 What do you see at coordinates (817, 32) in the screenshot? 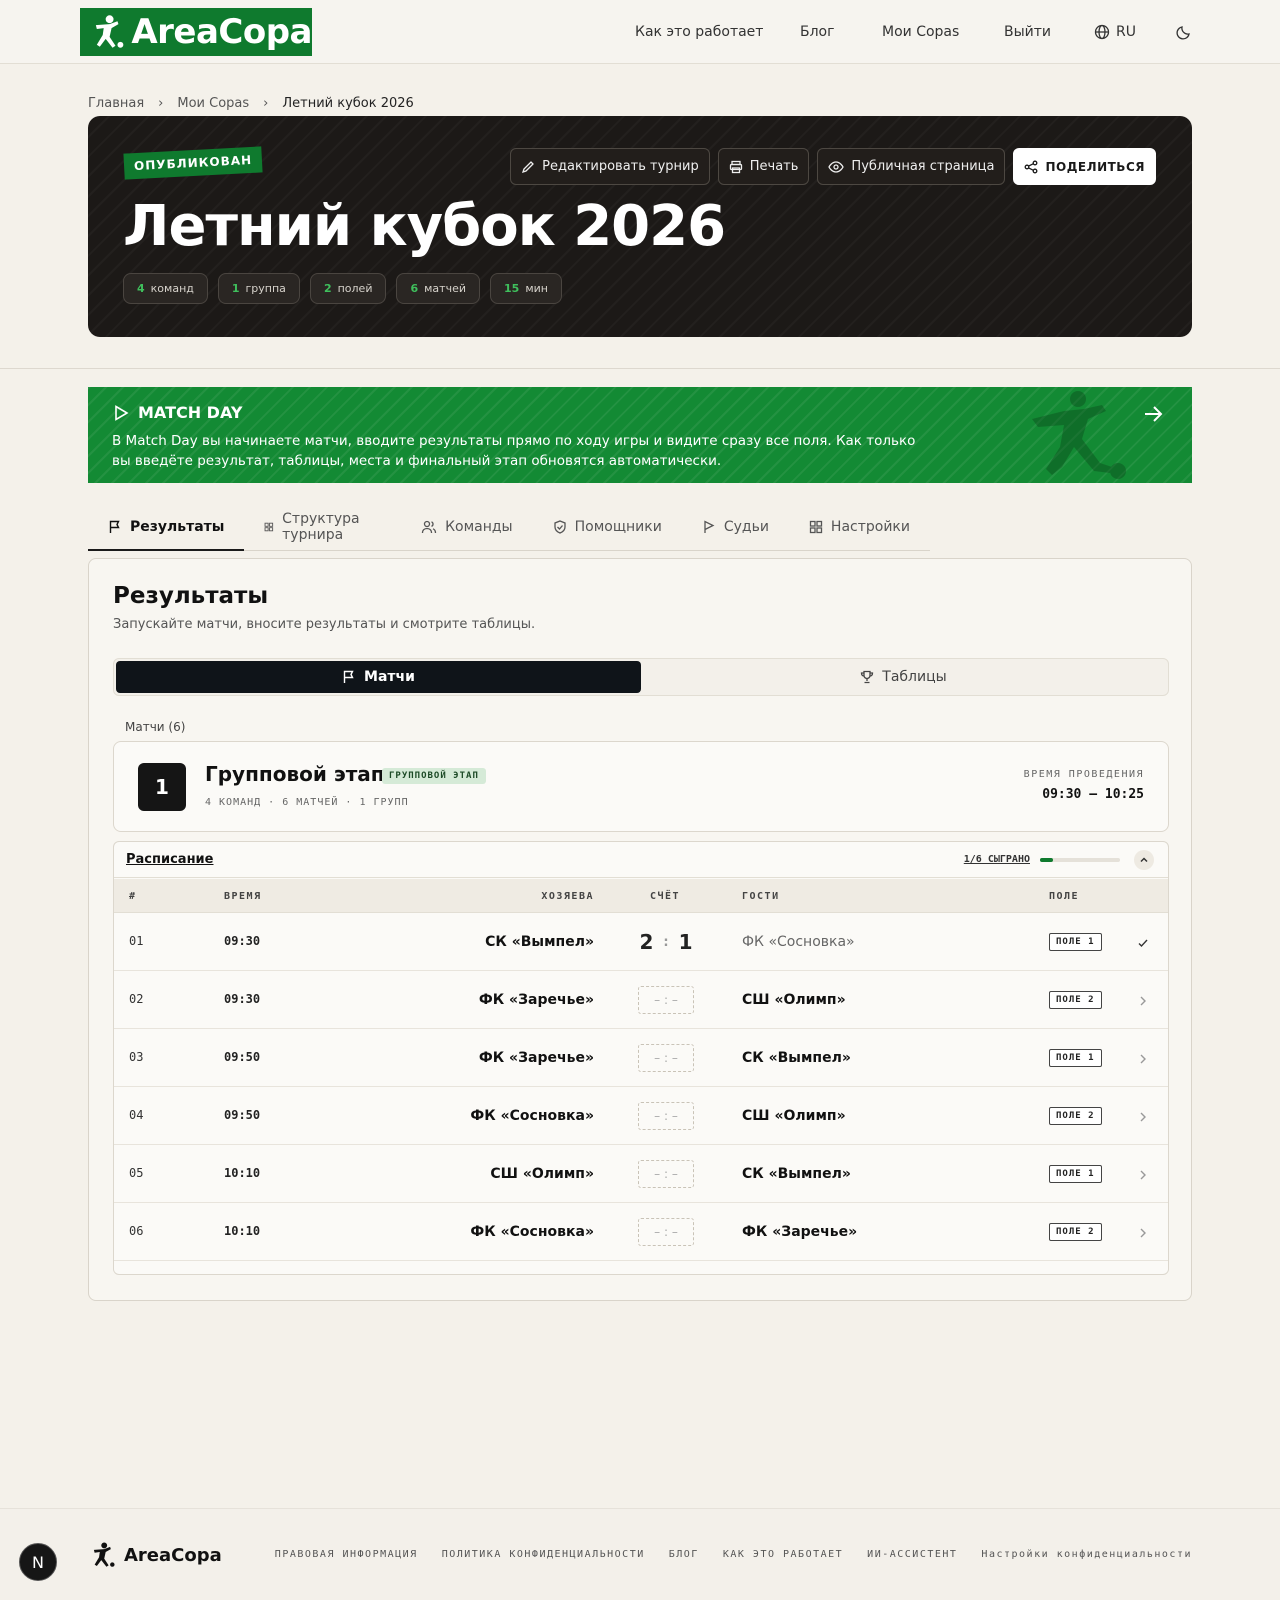
I see `nav-blog: Блог` at bounding box center [817, 32].